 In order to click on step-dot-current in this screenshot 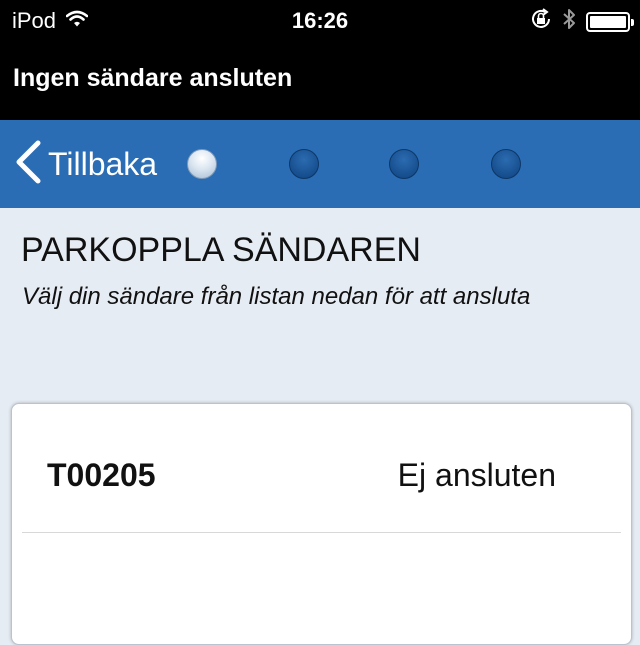, I will do `click(202, 164)`.